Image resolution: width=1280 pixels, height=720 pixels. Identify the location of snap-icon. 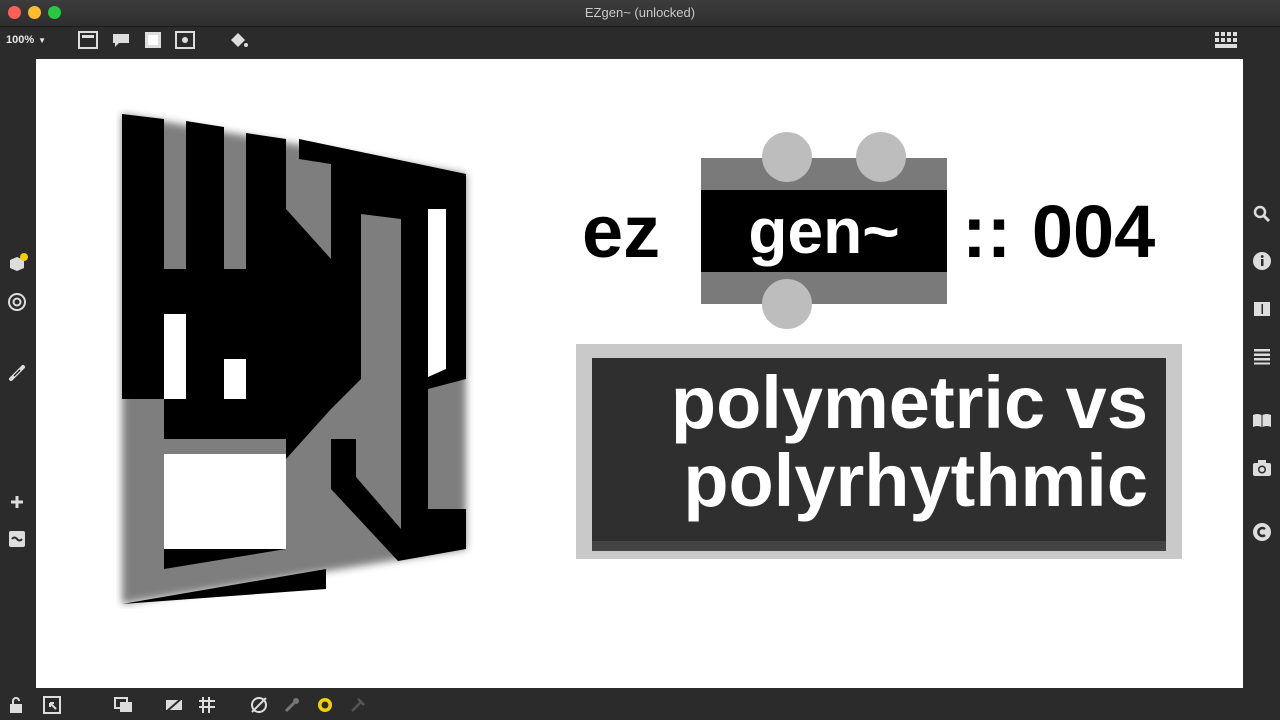
(185, 40).